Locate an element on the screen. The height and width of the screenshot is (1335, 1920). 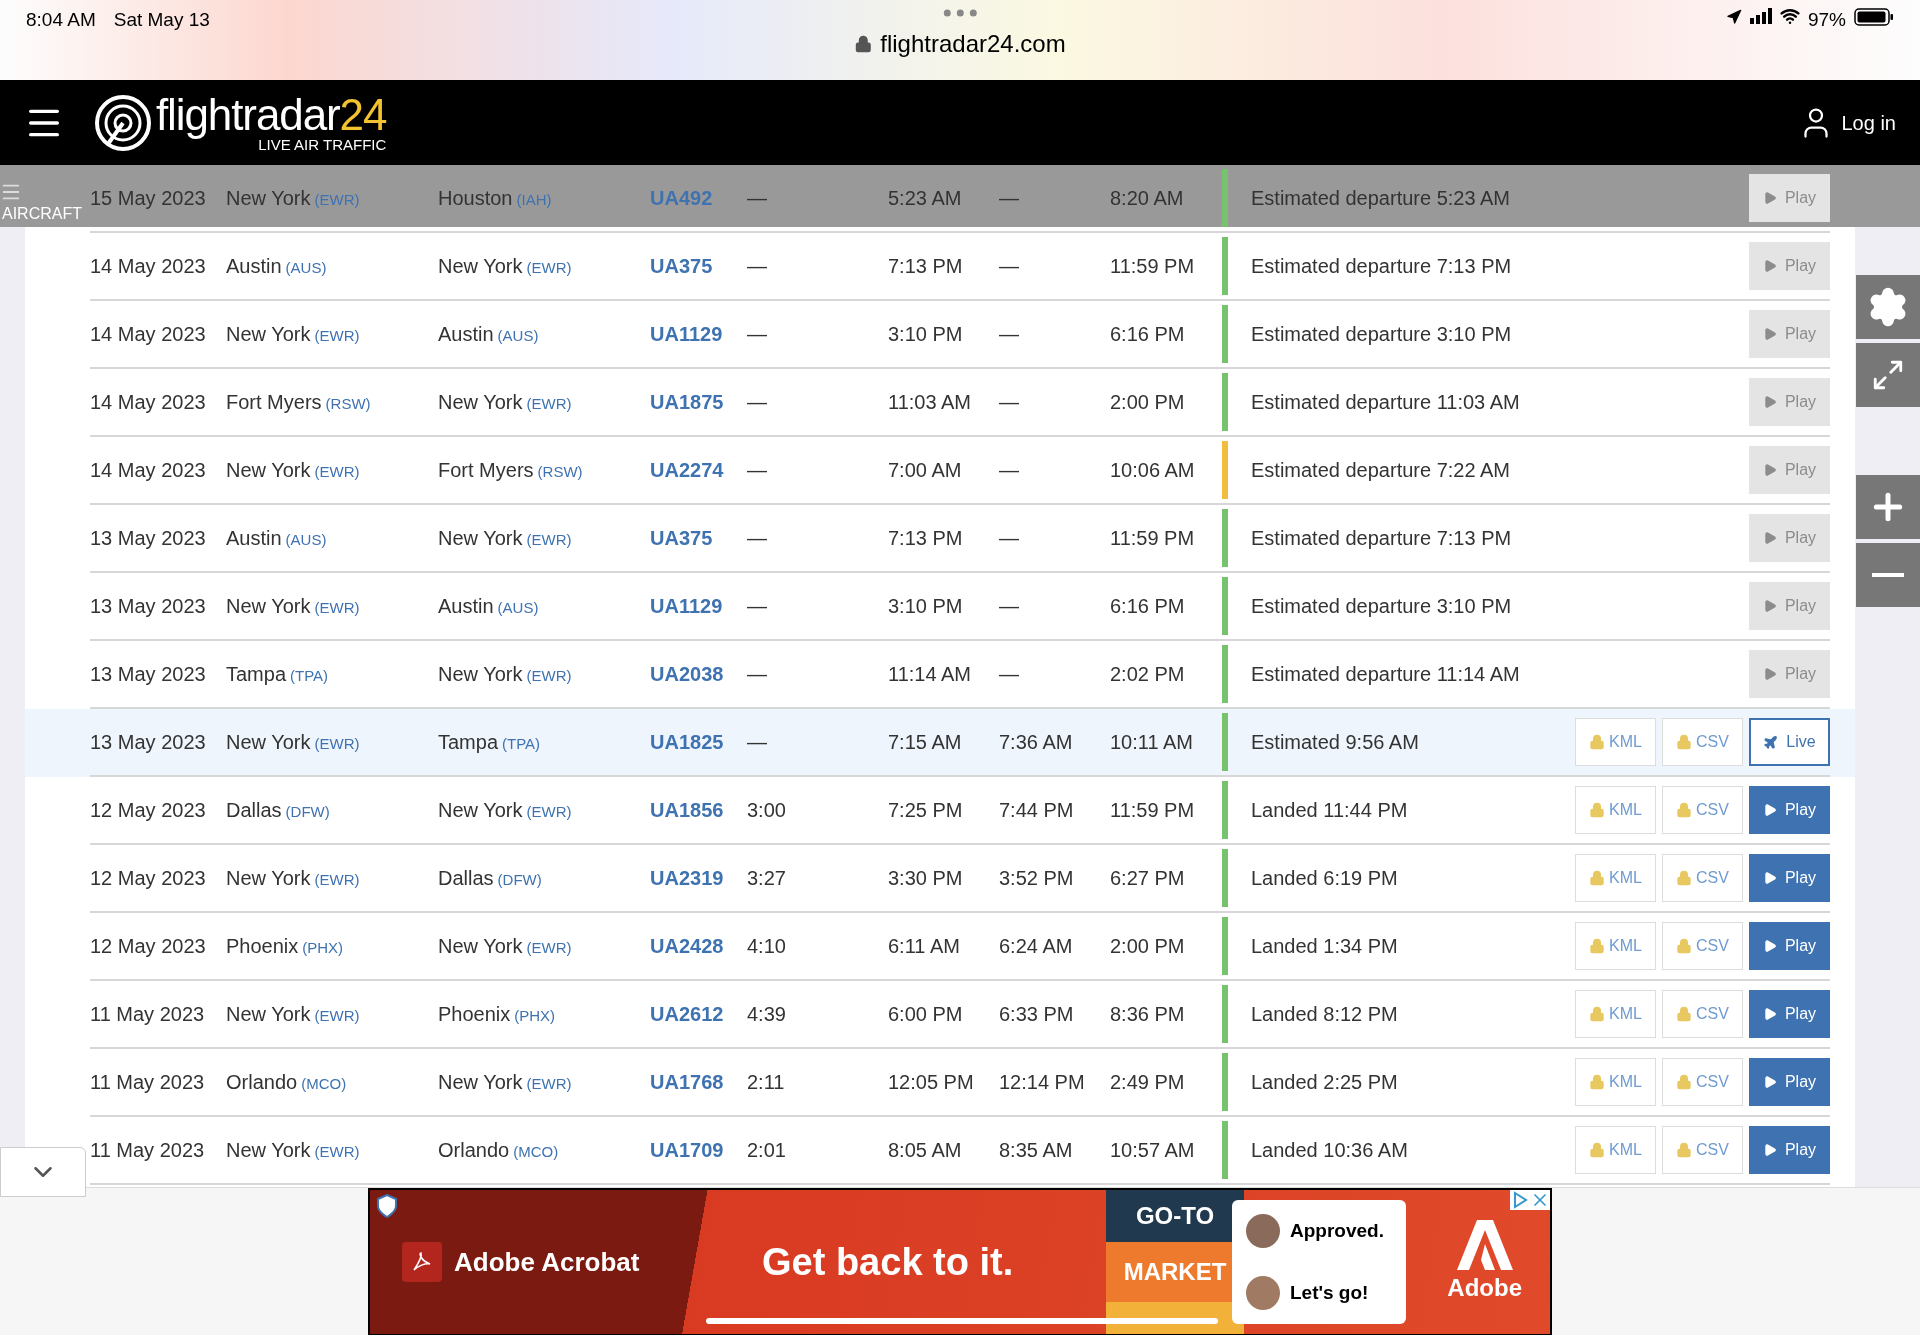
destination-city: Tampa is located at coordinates (468, 742).